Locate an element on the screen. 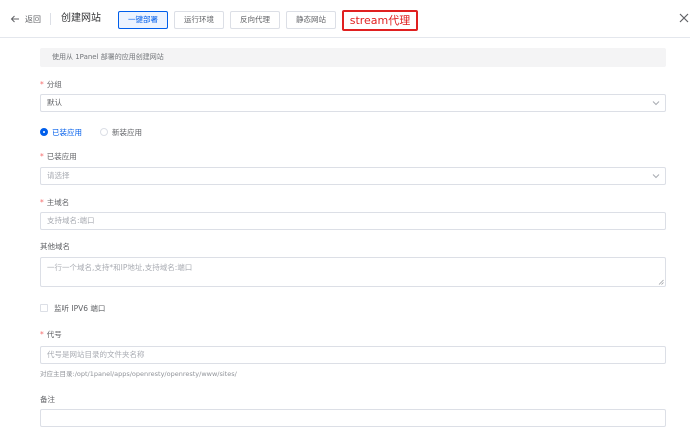  other-domains-label: 其他域名 is located at coordinates (55, 246).